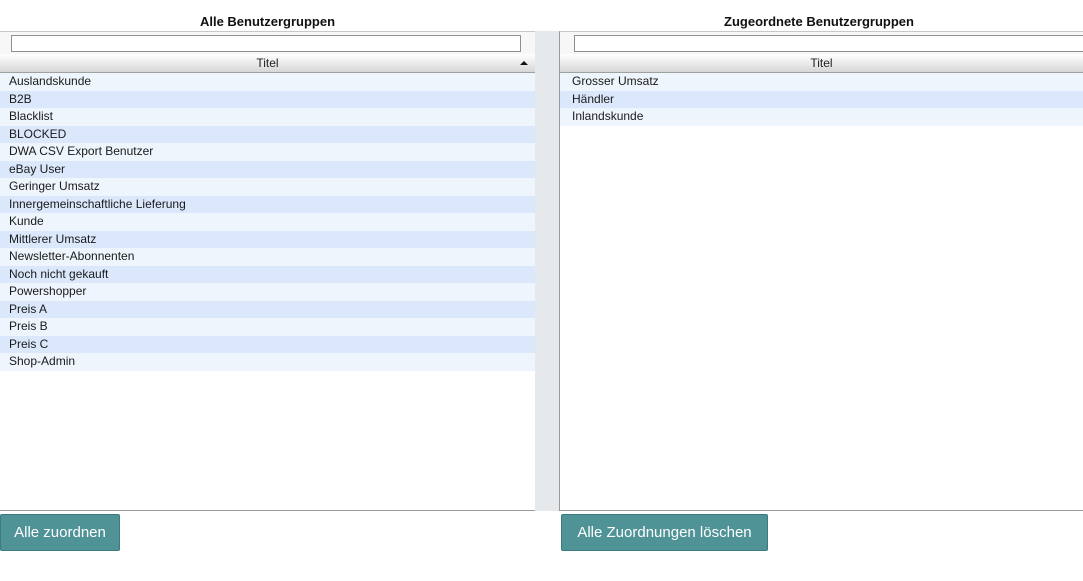 The image size is (1083, 581). I want to click on assigned-user-groups-list: Grosser Umsatz Händler Inlandskunde, so click(821, 99).